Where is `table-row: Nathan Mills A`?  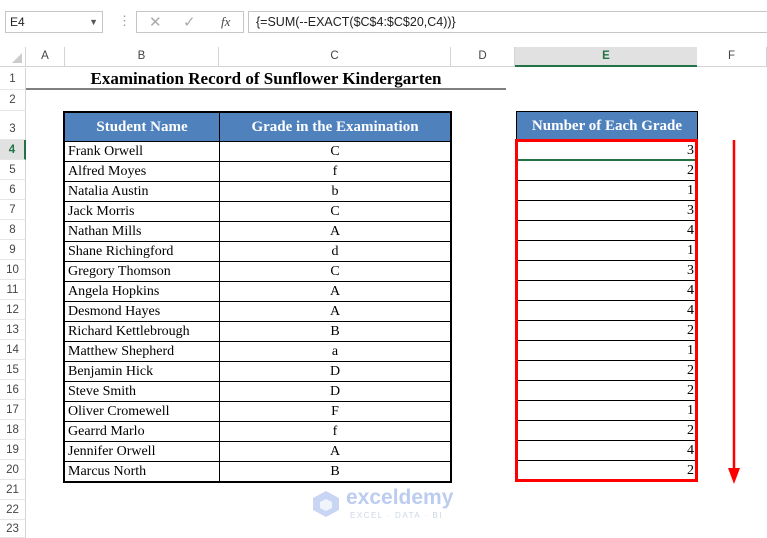
table-row: Nathan Mills A is located at coordinates (257, 231).